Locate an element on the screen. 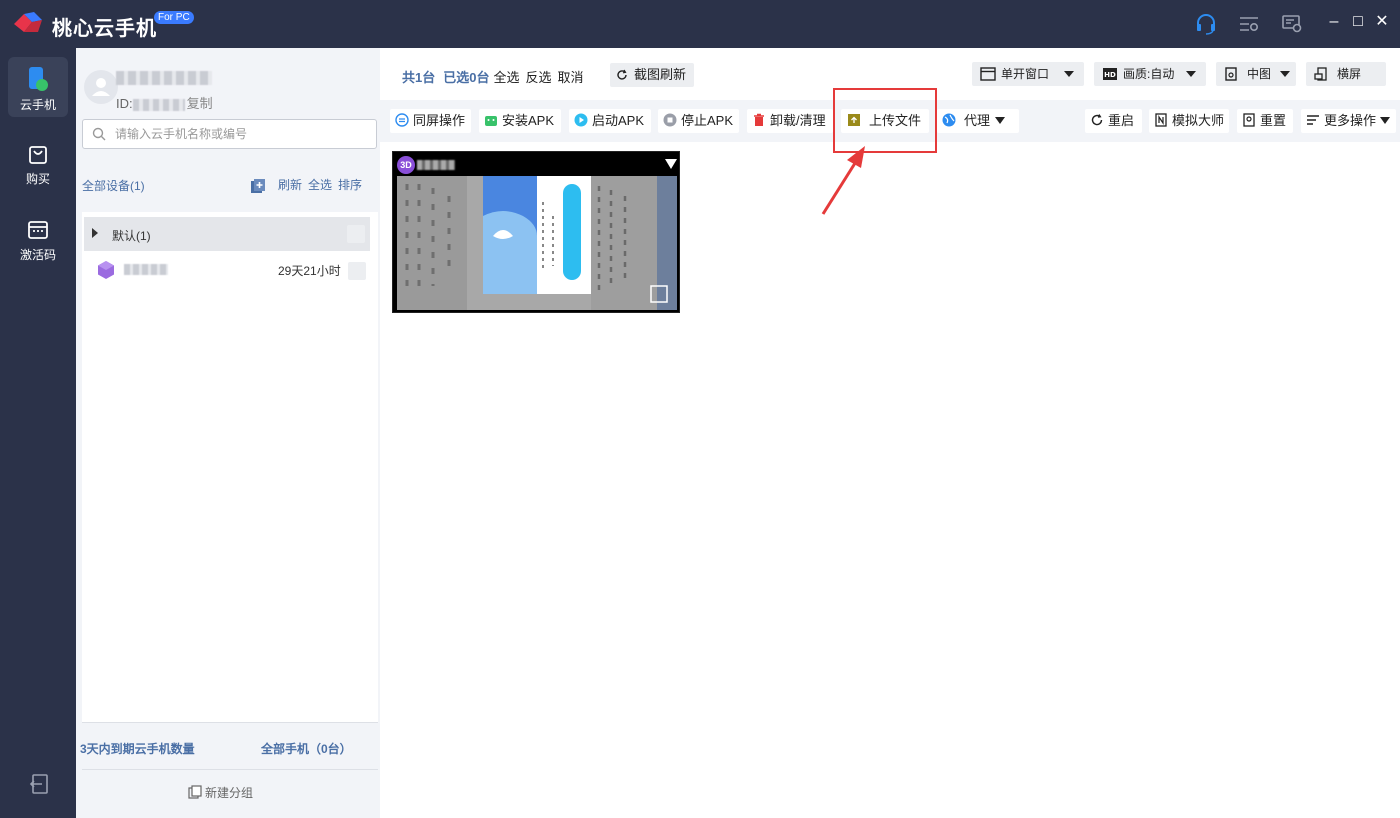 The width and height of the screenshot is (1400, 818). refresh-icon is located at coordinates (622, 74).